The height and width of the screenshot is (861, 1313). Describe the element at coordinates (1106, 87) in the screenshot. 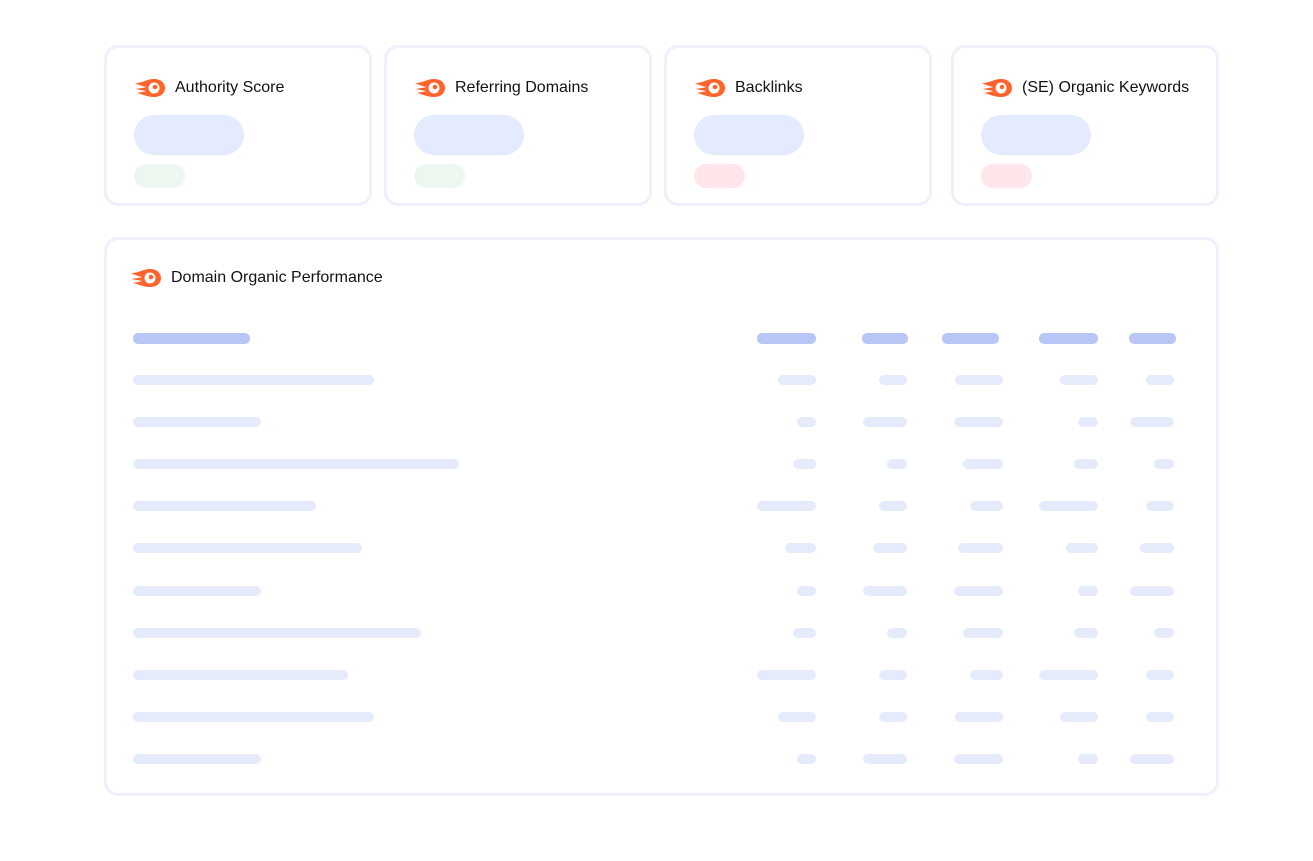

I see `widget-title: (SE) Organic Keywords` at that location.